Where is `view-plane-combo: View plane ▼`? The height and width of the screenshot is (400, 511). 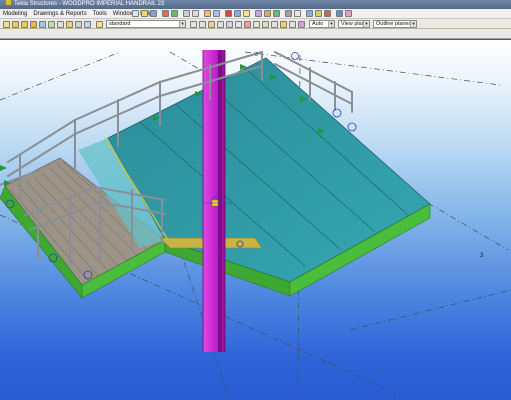 view-plane-combo: View plane ▼ is located at coordinates (354, 24).